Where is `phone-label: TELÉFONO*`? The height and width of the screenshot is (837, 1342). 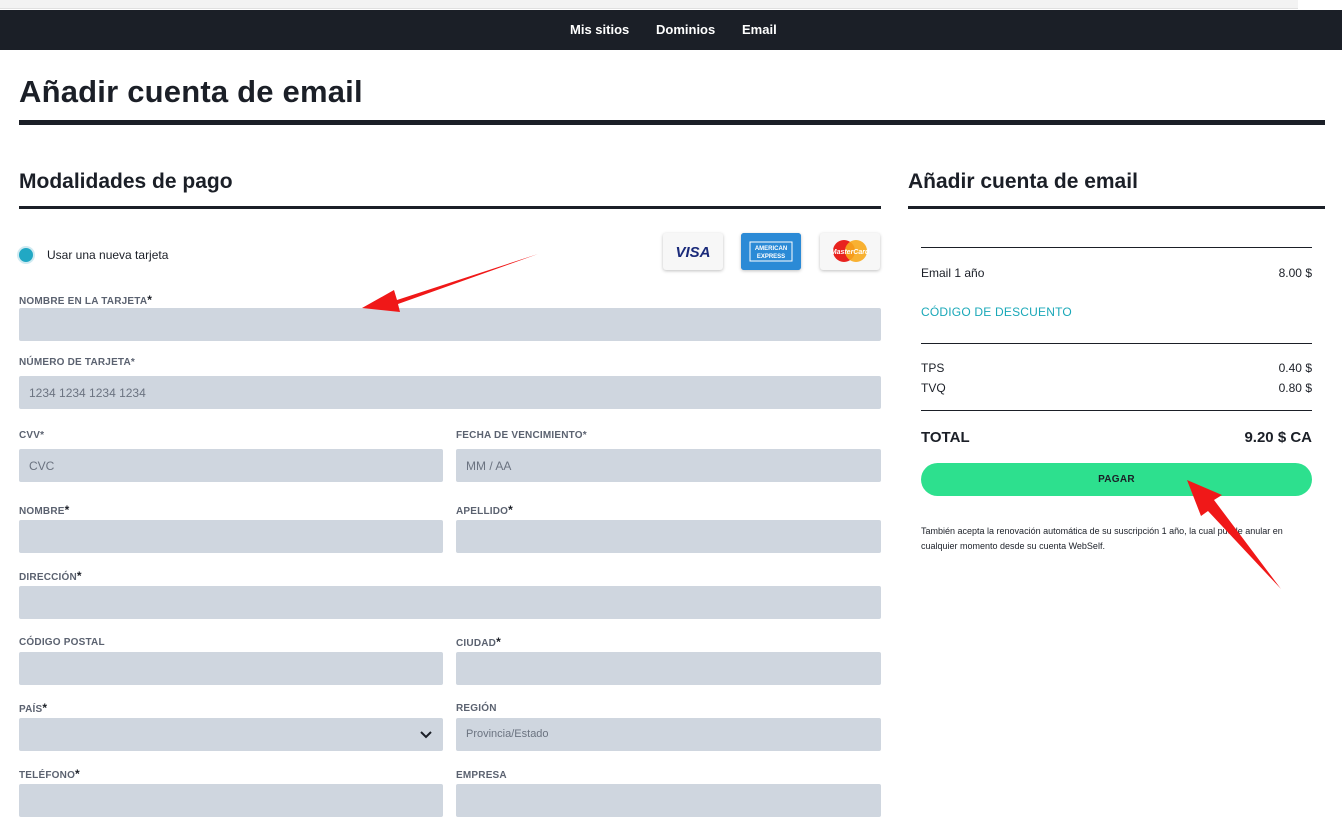
phone-label: TELÉFONO* is located at coordinates (49, 774).